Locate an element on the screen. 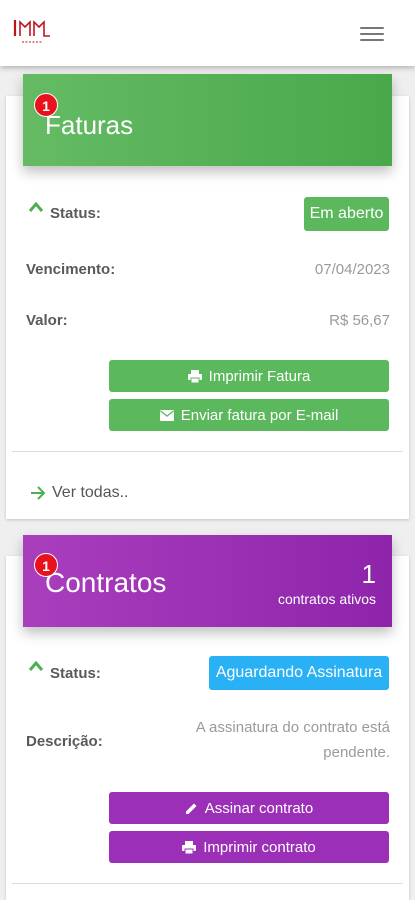 Image resolution: width=415 pixels, height=900 pixels. company-logo-icon is located at coordinates (32, 31).